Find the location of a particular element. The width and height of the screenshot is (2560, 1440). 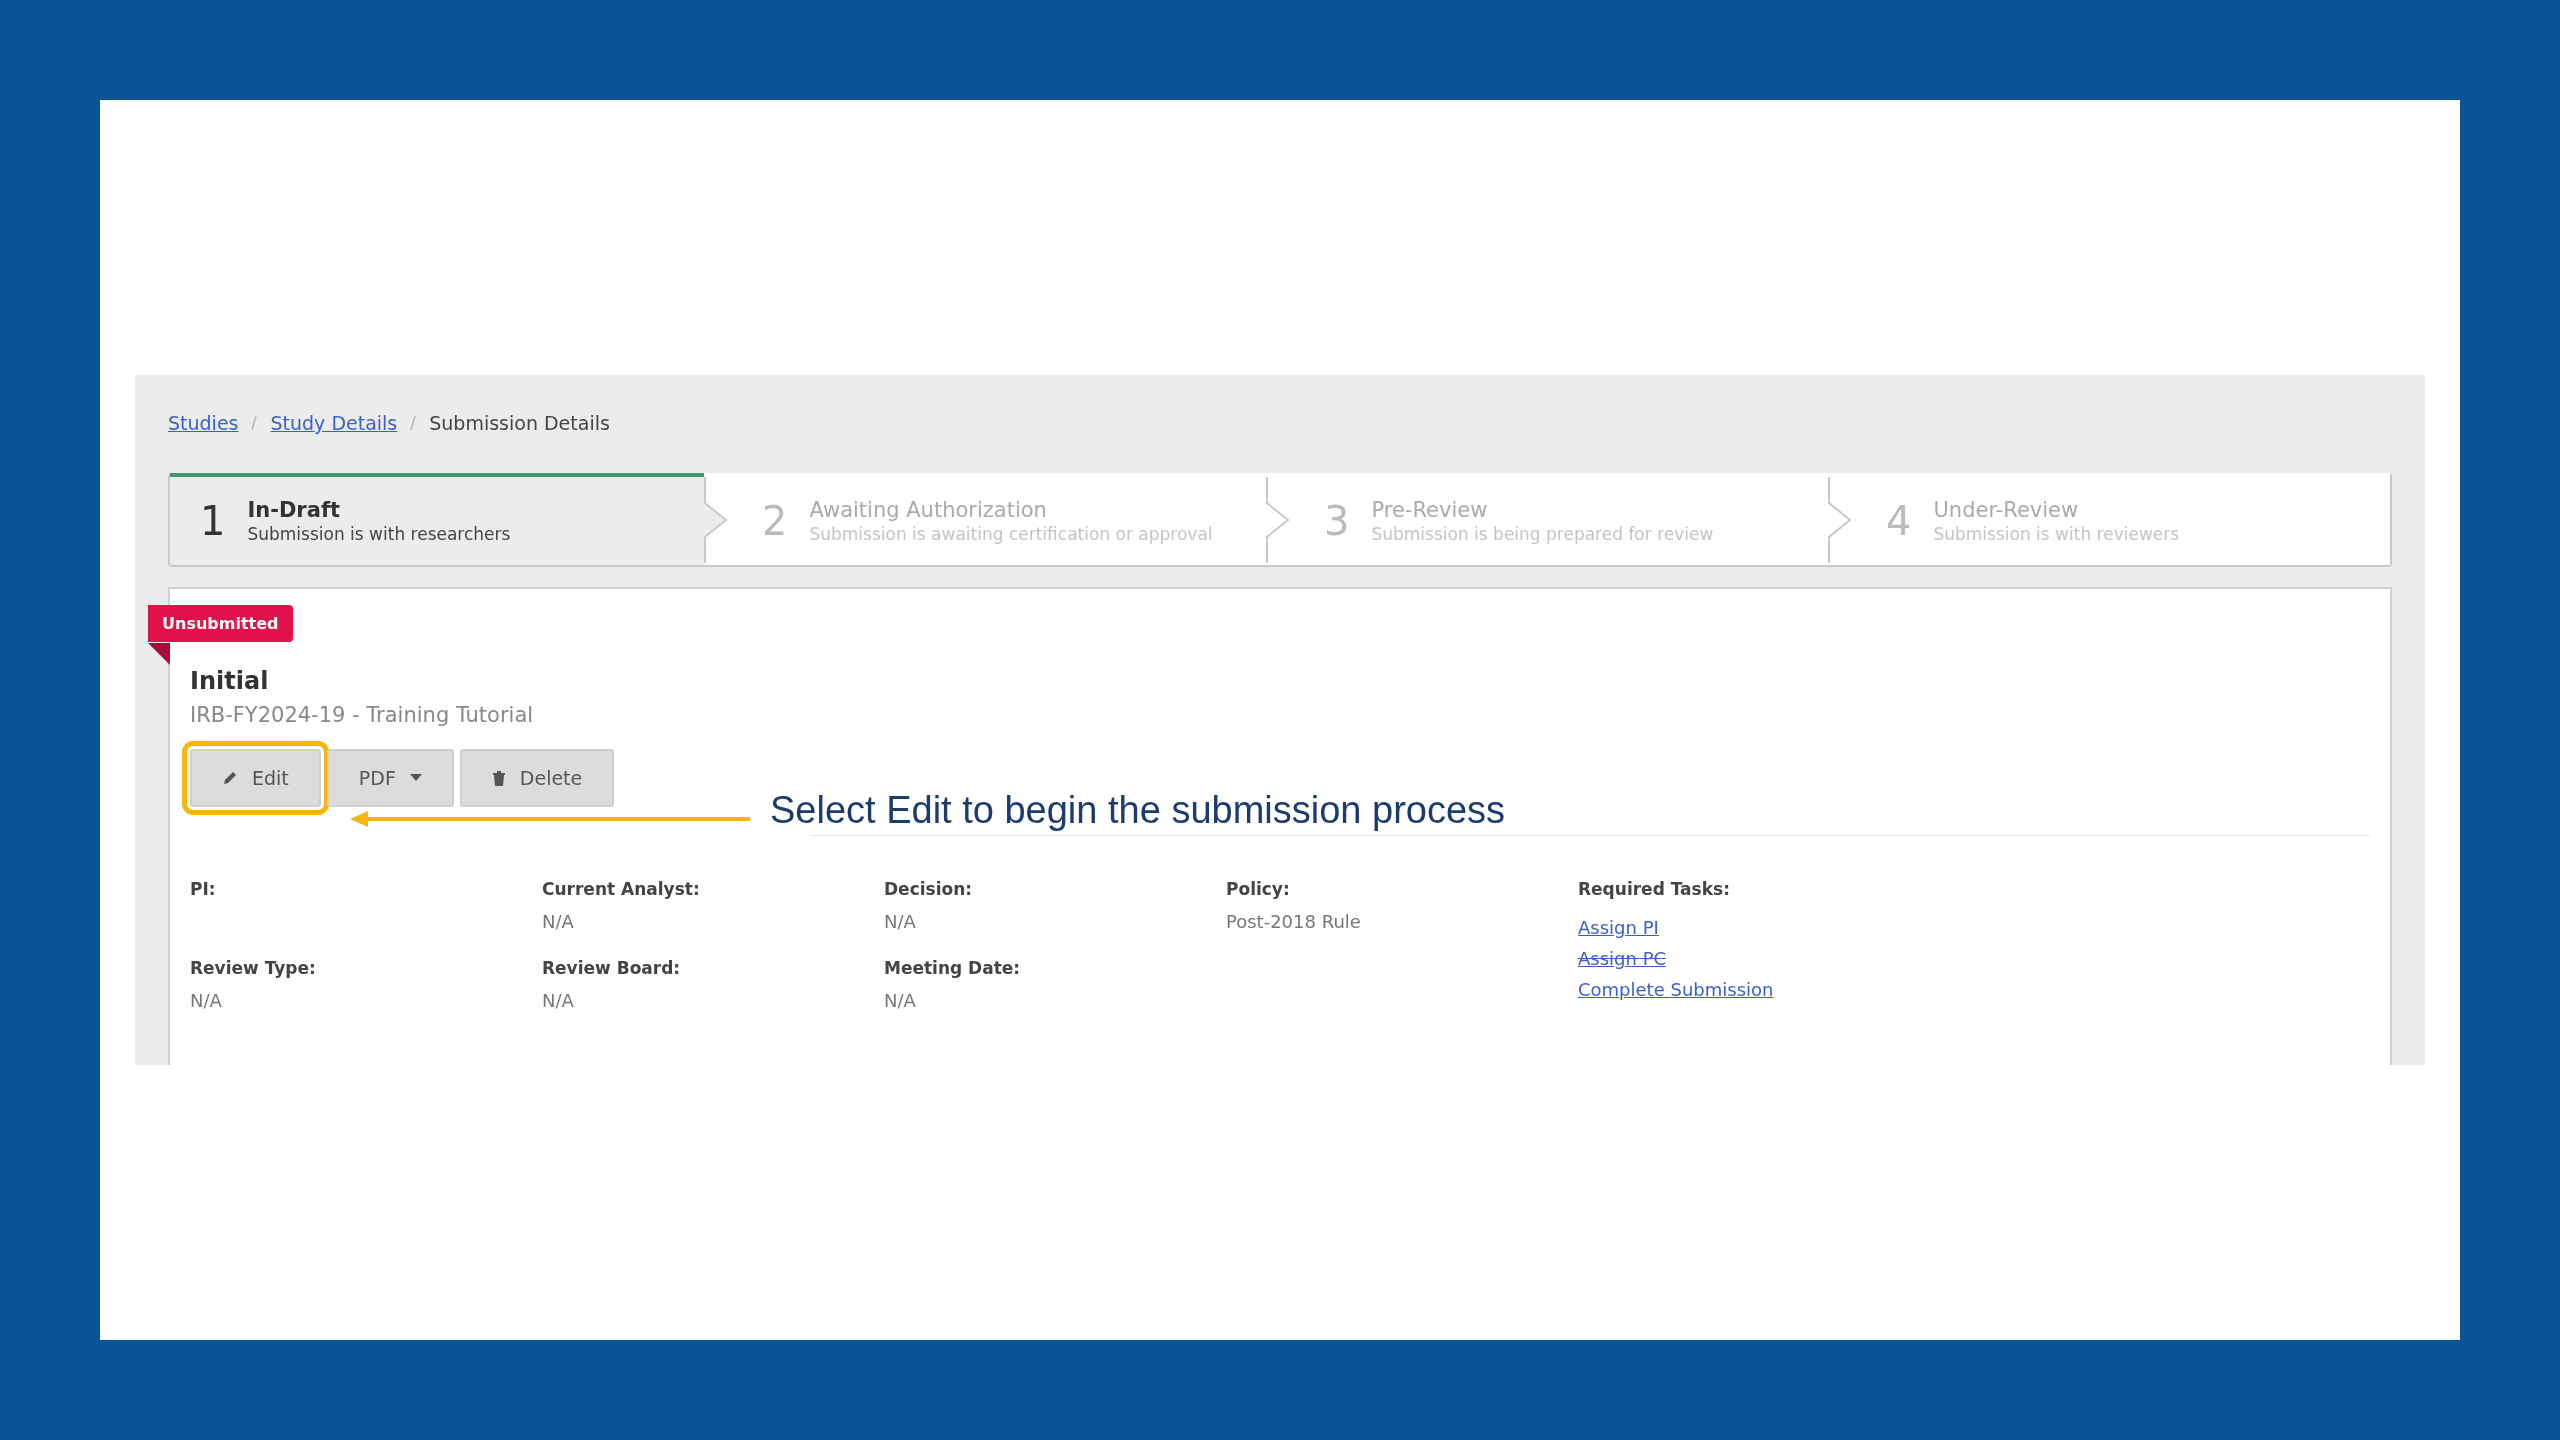

ribbon-fold-icon is located at coordinates (159, 654).